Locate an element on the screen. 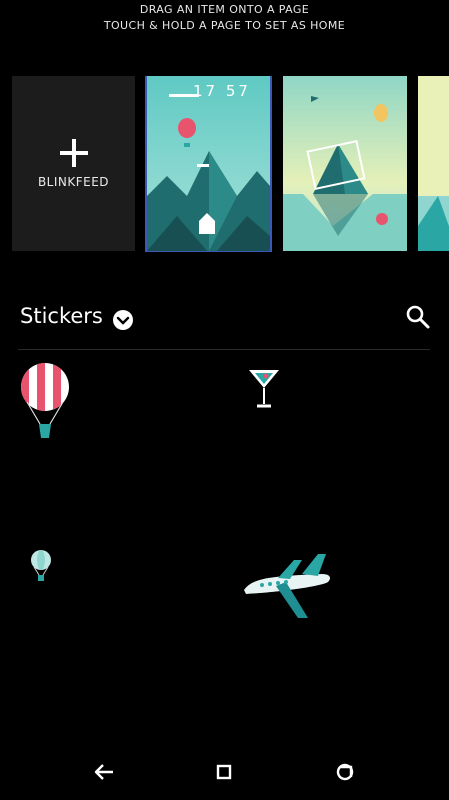 The width and height of the screenshot is (449, 800). recents-icon is located at coordinates (345, 772).